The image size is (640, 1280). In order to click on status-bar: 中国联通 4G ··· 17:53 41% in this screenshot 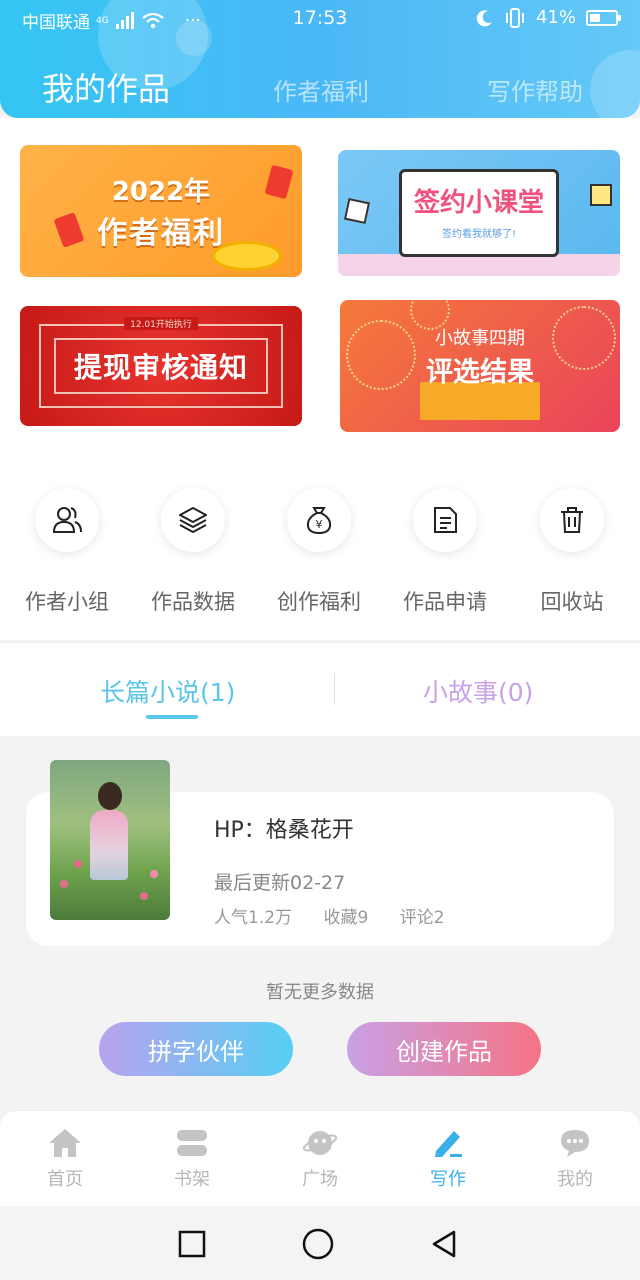, I will do `click(320, 18)`.